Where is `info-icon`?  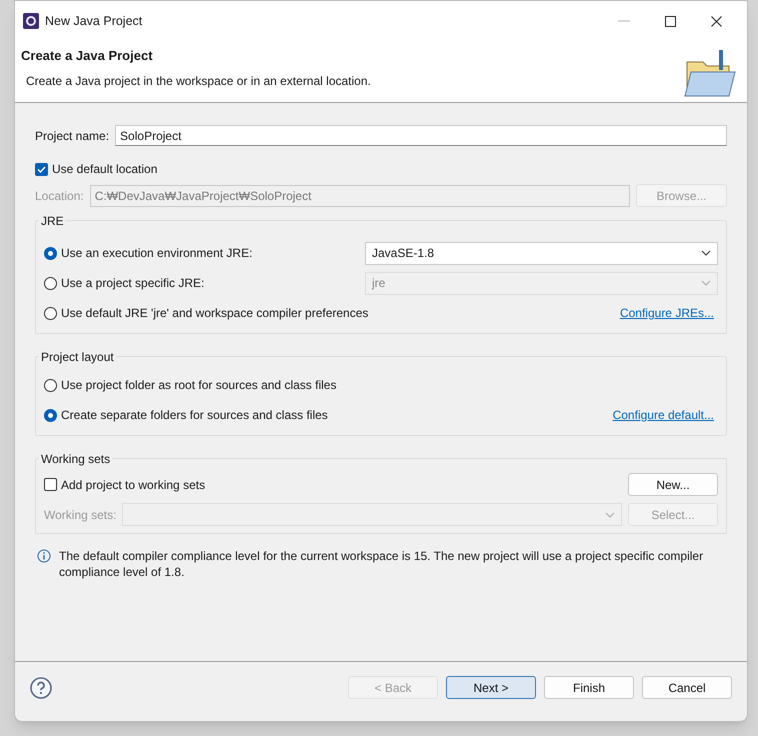
info-icon is located at coordinates (44, 556).